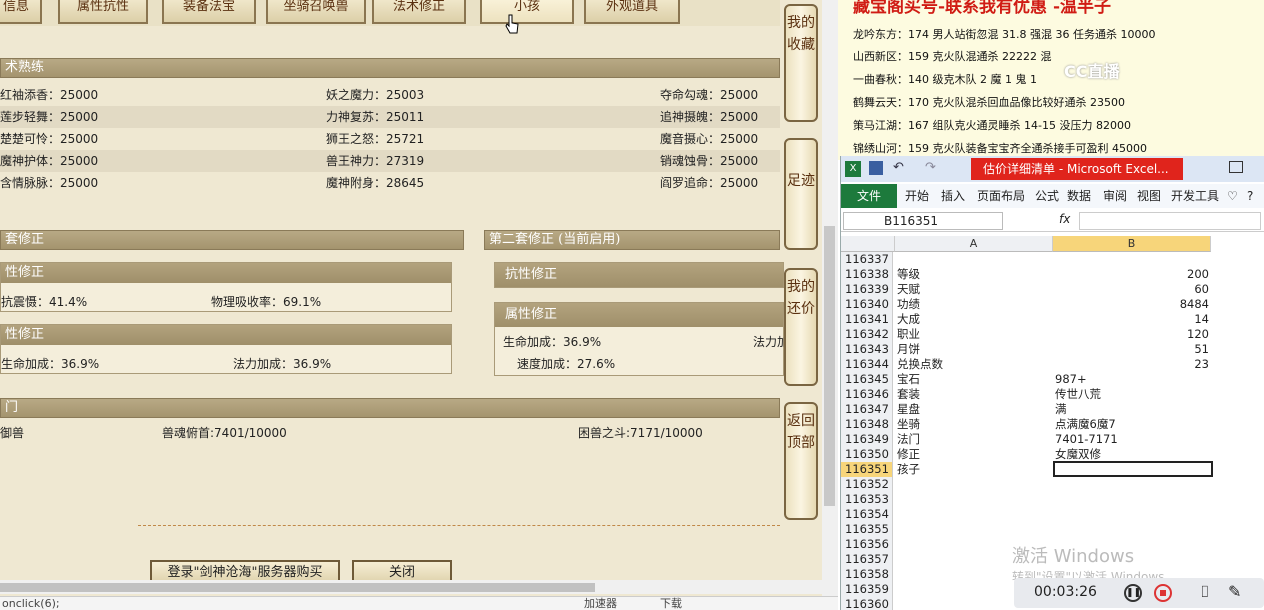  Describe the element at coordinates (801, 63) in the screenshot. I see `my-favorites-button: 我的收藏` at that location.